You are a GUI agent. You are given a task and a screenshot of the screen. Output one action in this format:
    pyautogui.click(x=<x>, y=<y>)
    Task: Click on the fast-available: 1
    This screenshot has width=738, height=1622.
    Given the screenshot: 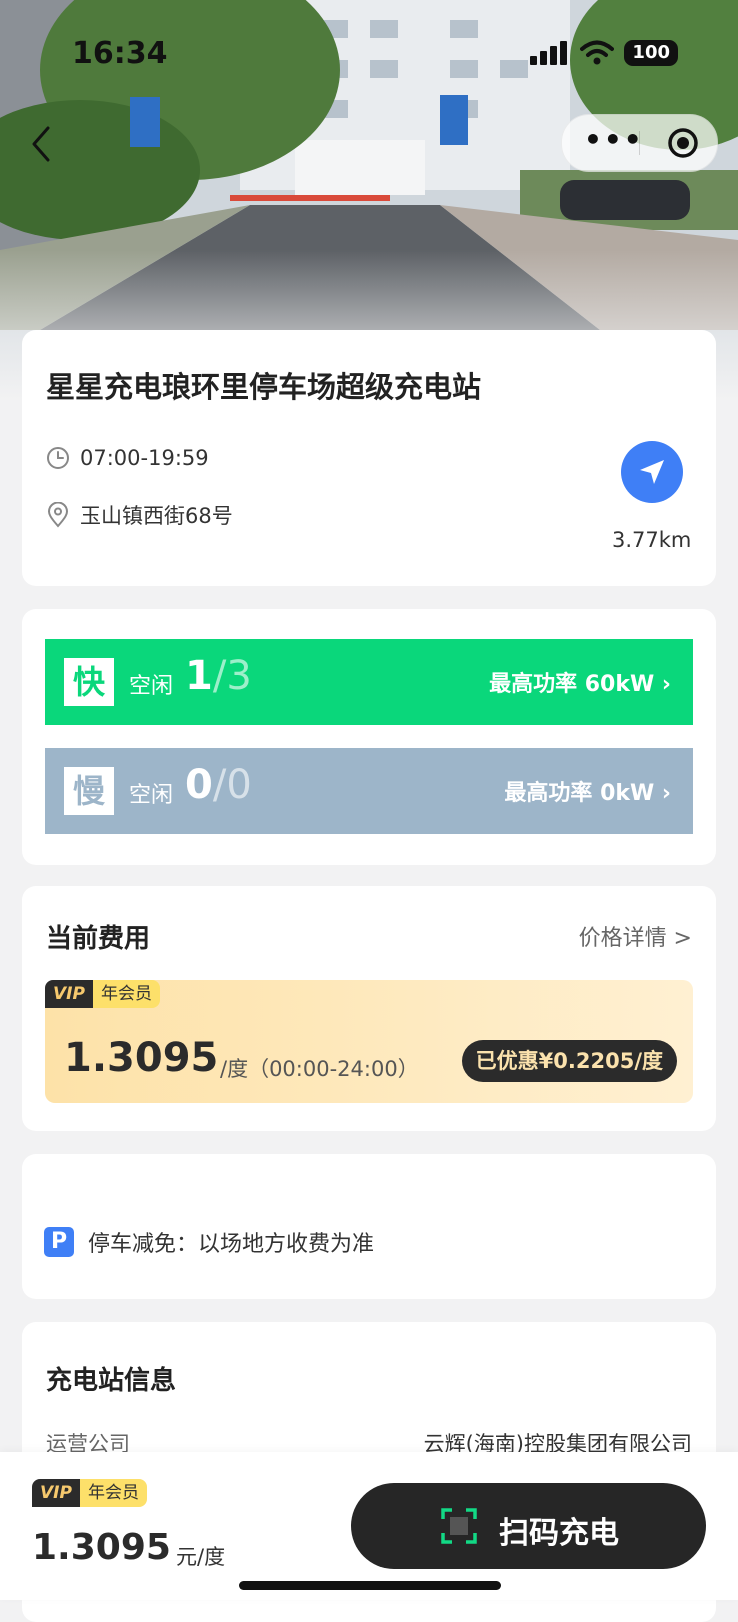 What is the action you would take?
    pyautogui.click(x=199, y=676)
    